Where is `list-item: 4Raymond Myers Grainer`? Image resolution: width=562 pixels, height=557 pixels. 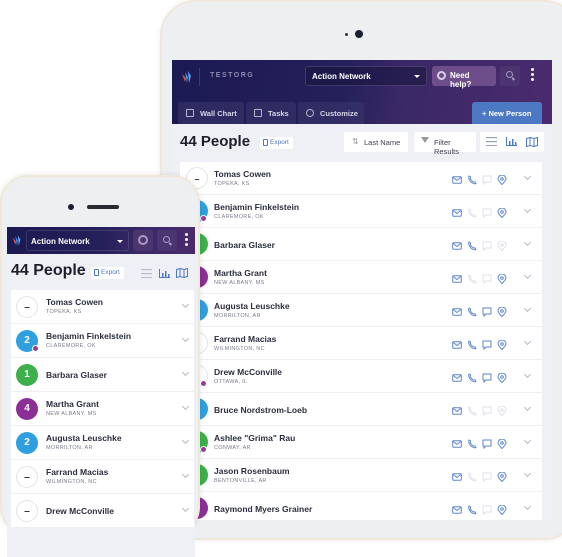
list-item: 4Raymond Myers Grainer is located at coordinates (361, 506).